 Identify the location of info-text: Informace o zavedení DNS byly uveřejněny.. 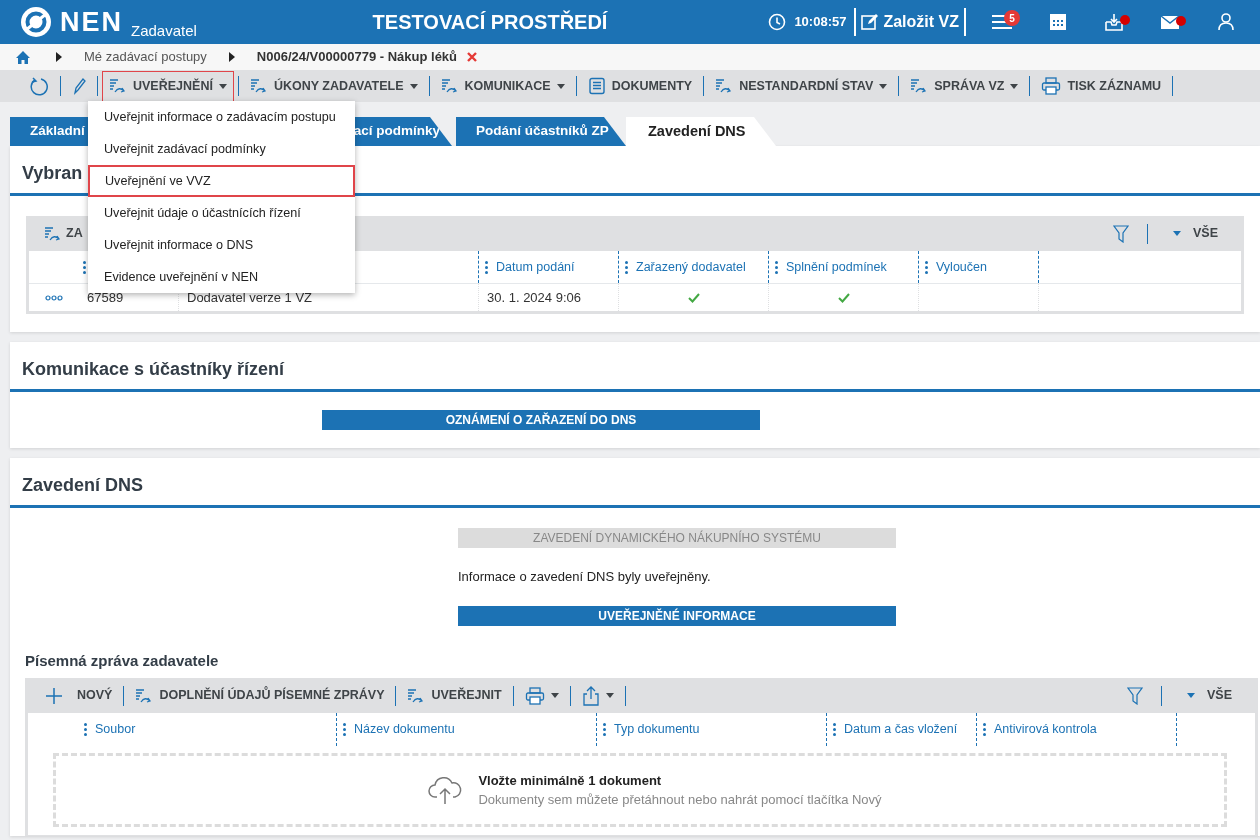
(585, 577).